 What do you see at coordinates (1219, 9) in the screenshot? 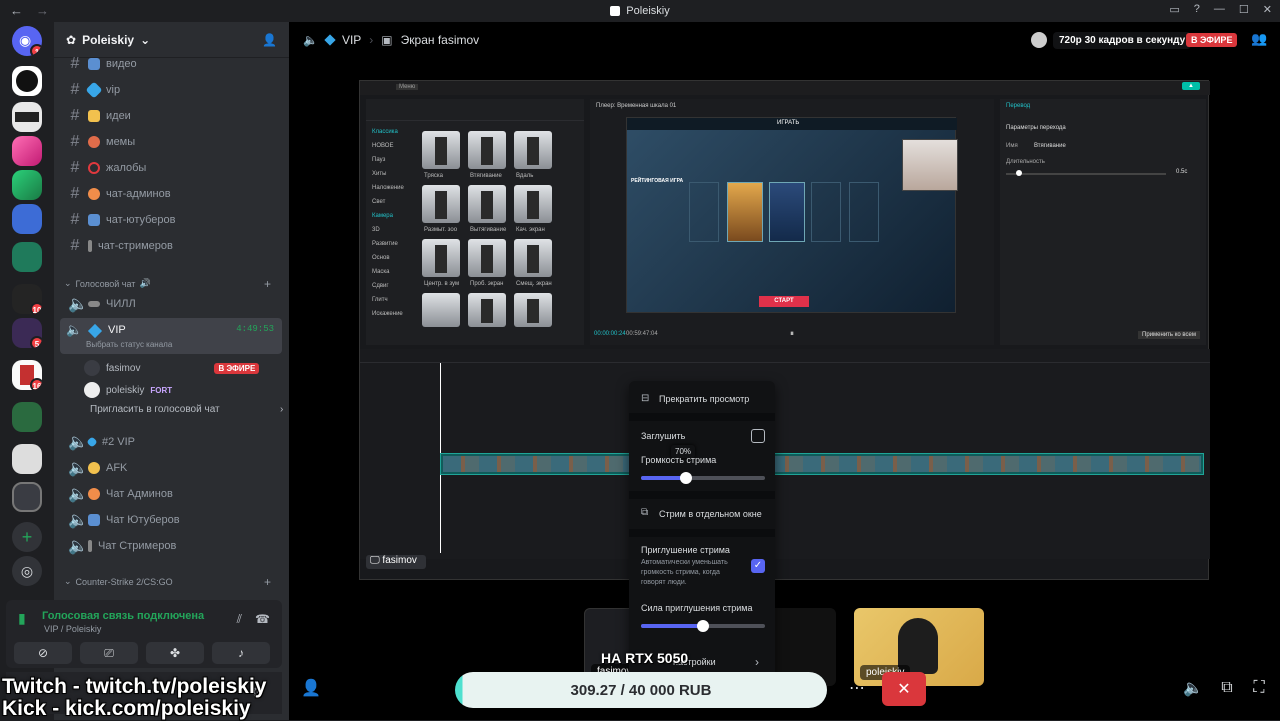
I see `minimize-icon: —` at bounding box center [1219, 9].